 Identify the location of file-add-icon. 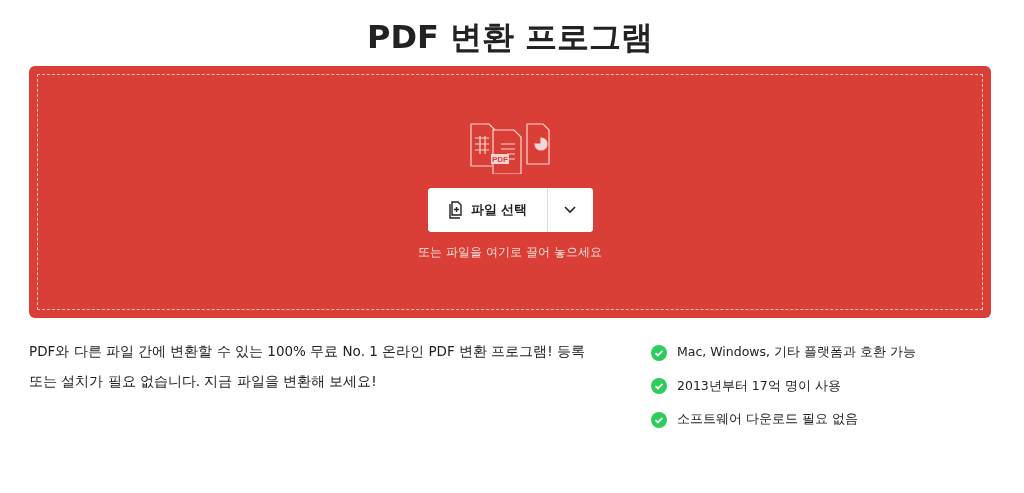
(454, 210).